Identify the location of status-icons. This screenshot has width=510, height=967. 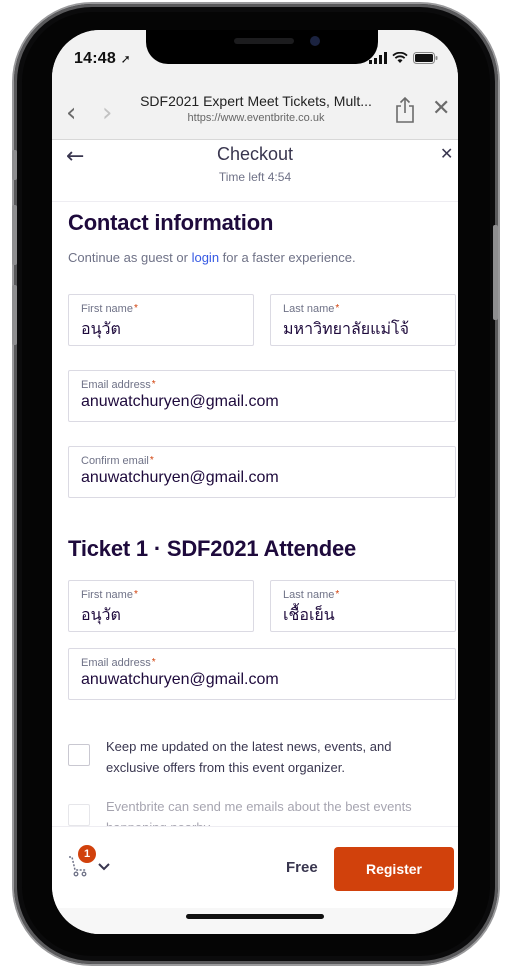
(403, 58).